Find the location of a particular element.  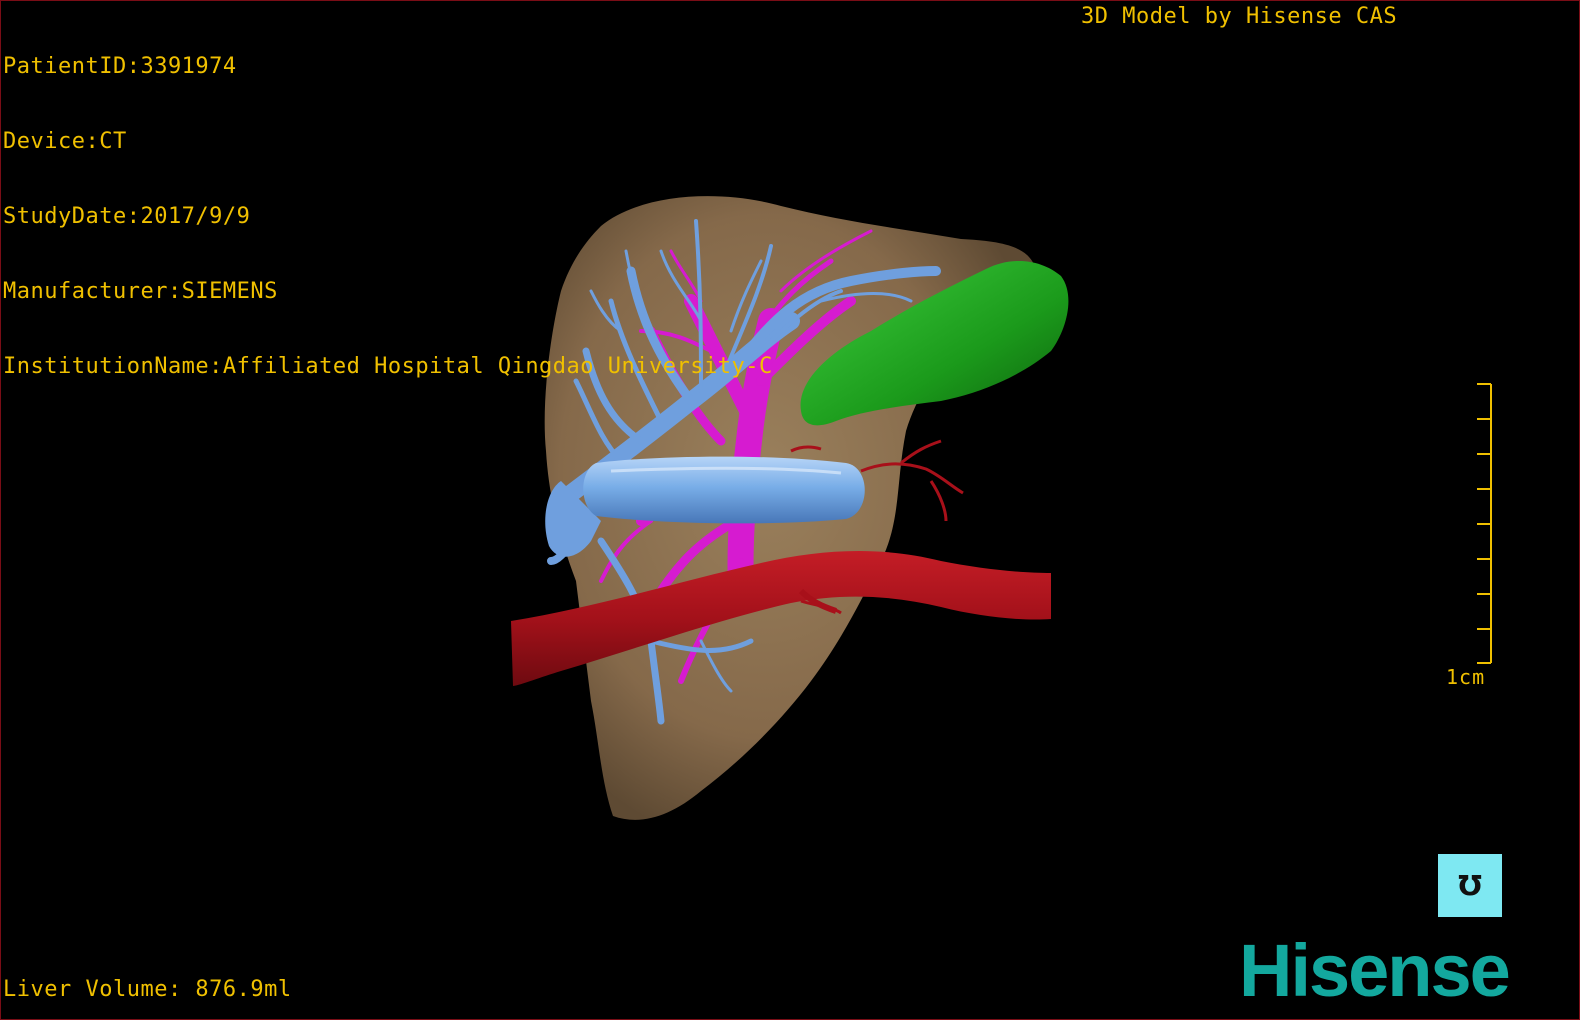

orientation-cube-button: Ʊ is located at coordinates (1470, 885).